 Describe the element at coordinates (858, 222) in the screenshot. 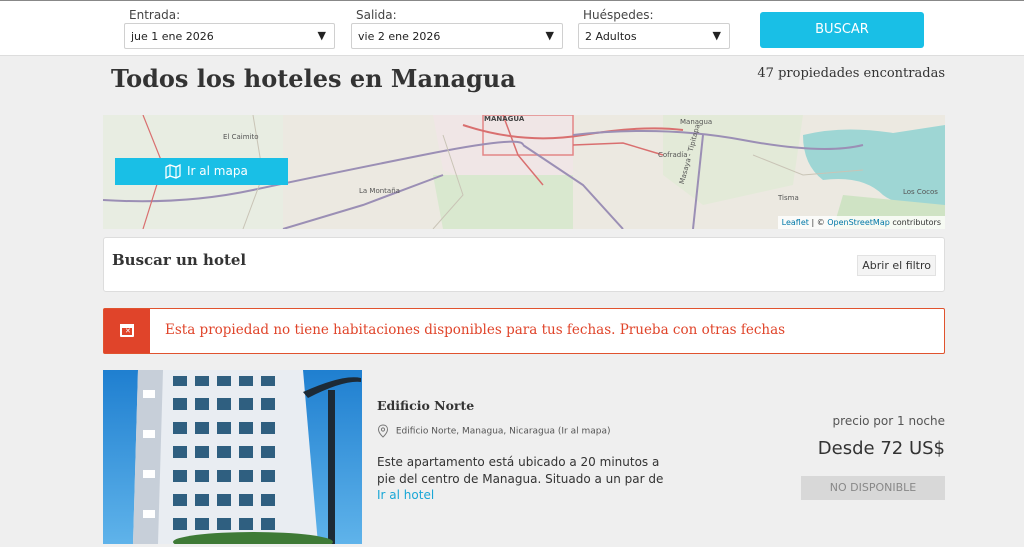

I see `osm-link: OpenStreetMap` at that location.